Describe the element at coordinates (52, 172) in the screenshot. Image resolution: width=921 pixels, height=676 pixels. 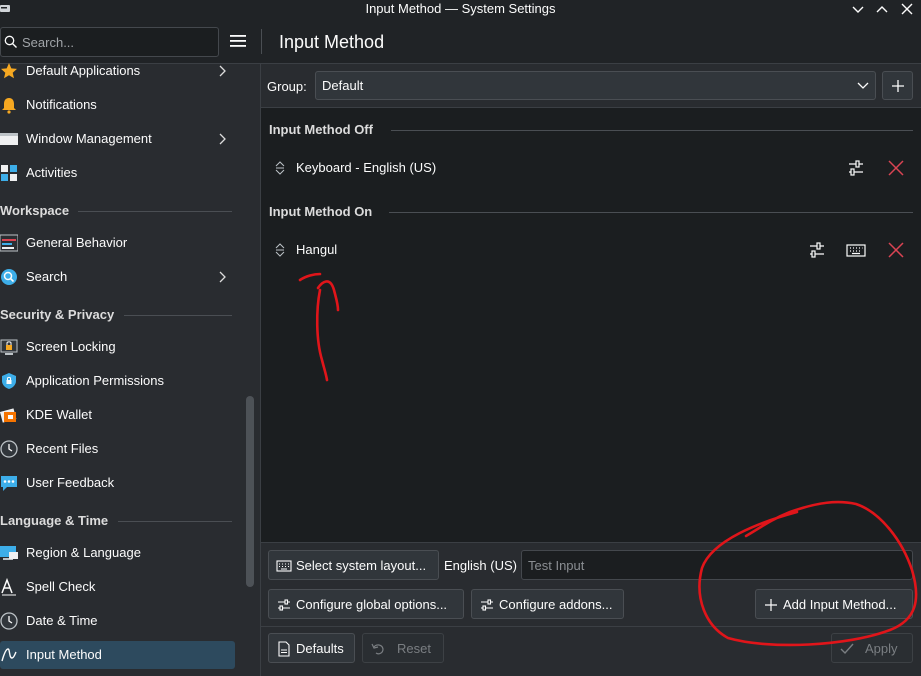
I see `sidebar-item-label: Activities` at that location.